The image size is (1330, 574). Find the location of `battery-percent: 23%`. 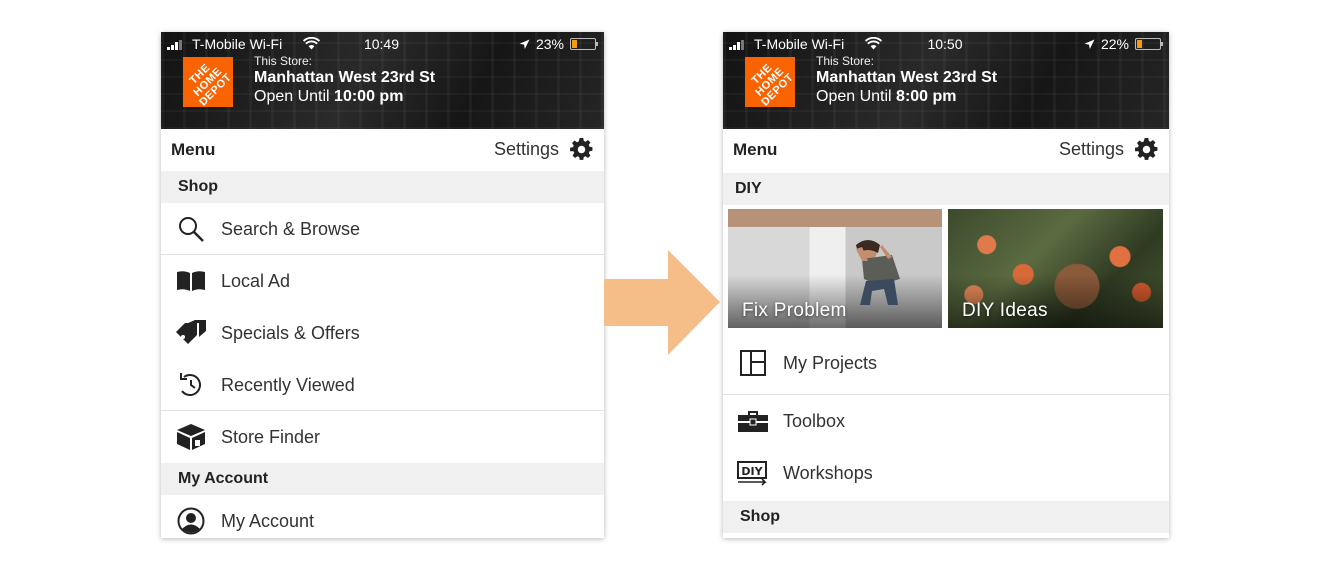

battery-percent: 23% is located at coordinates (549, 44).